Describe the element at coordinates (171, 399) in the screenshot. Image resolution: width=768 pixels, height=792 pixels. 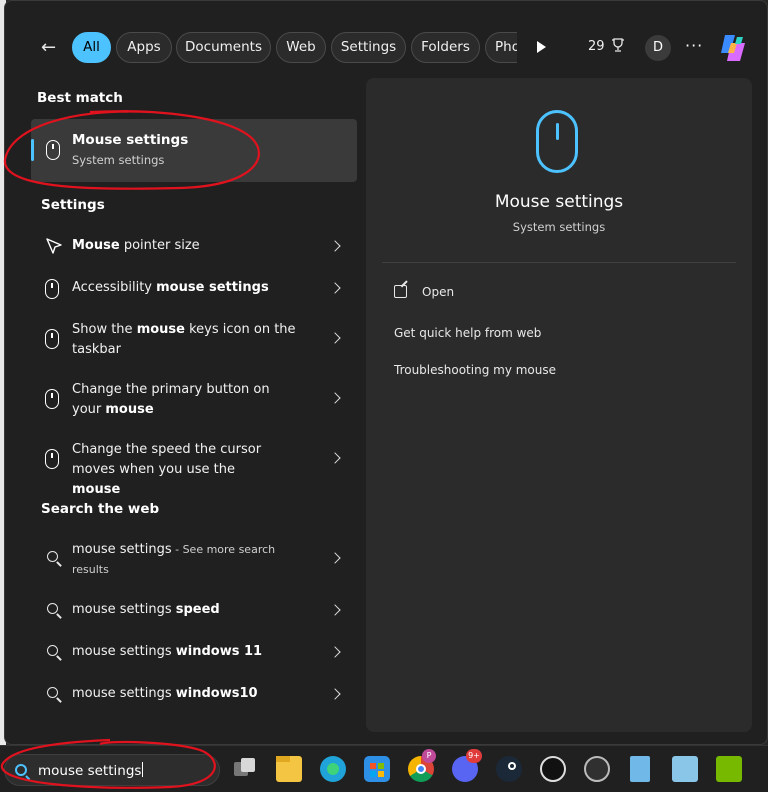
I see `result-label-text: Change the primary button on your` at that location.